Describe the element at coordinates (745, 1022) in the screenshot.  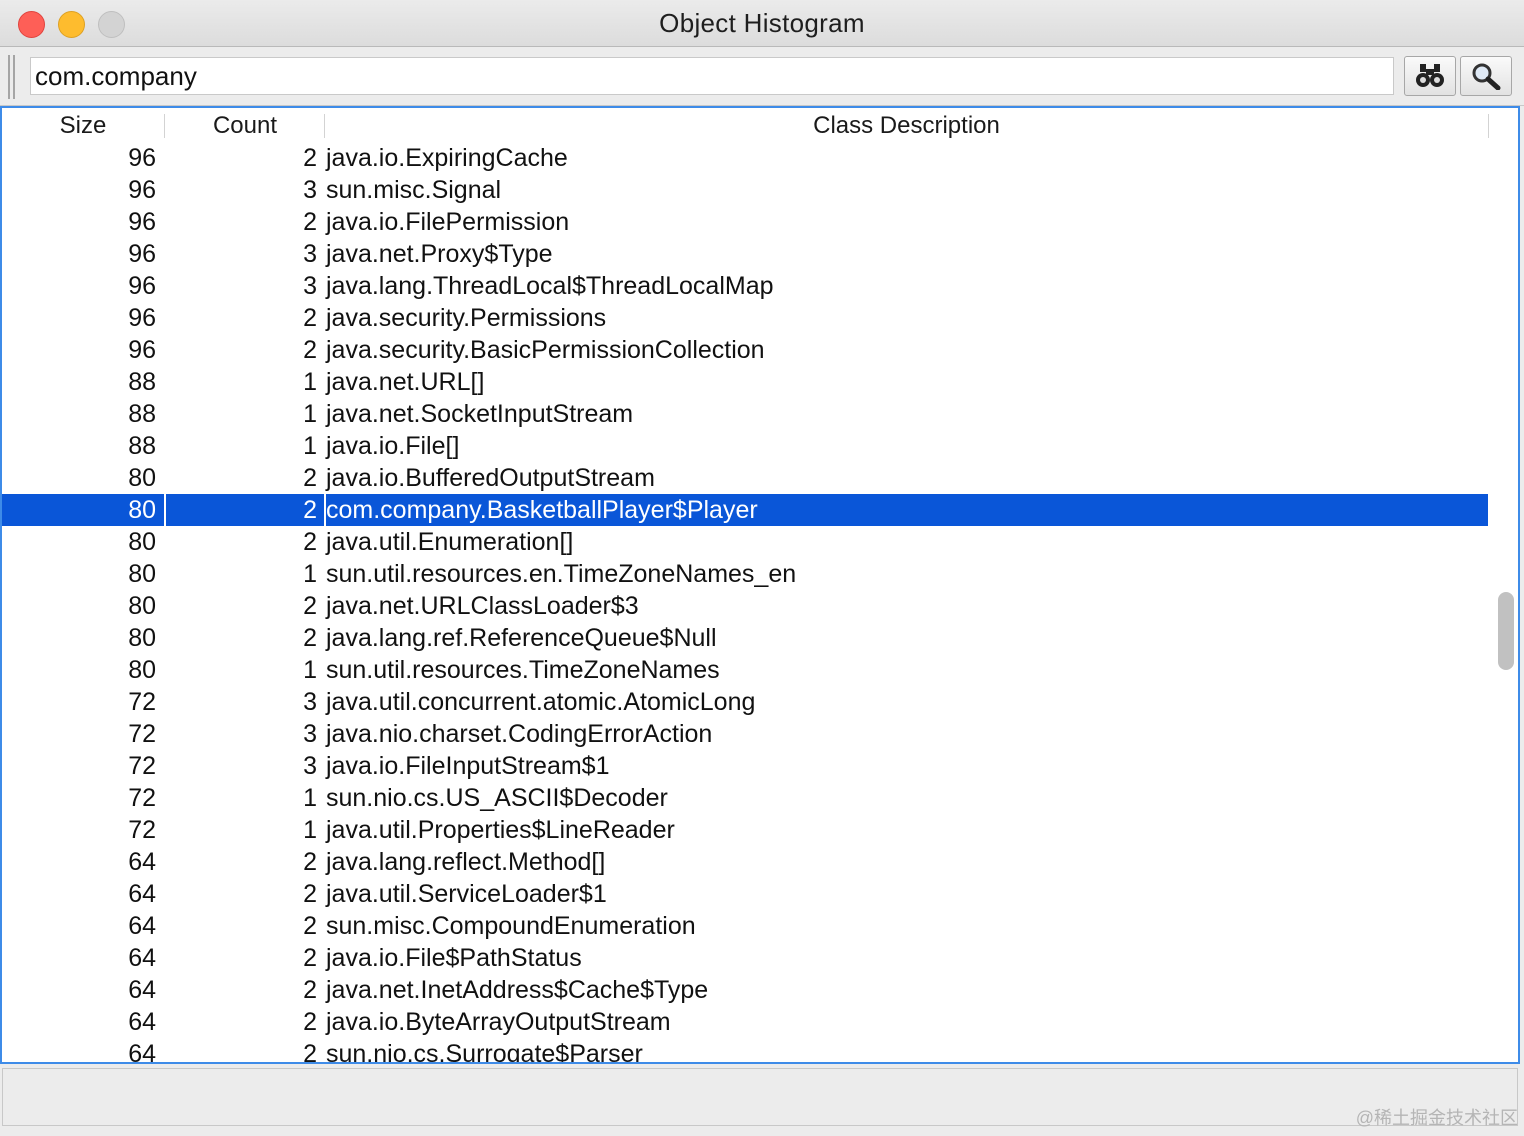
I see `table-row: 64 2 java.io.ByteArrayOutputStream` at that location.